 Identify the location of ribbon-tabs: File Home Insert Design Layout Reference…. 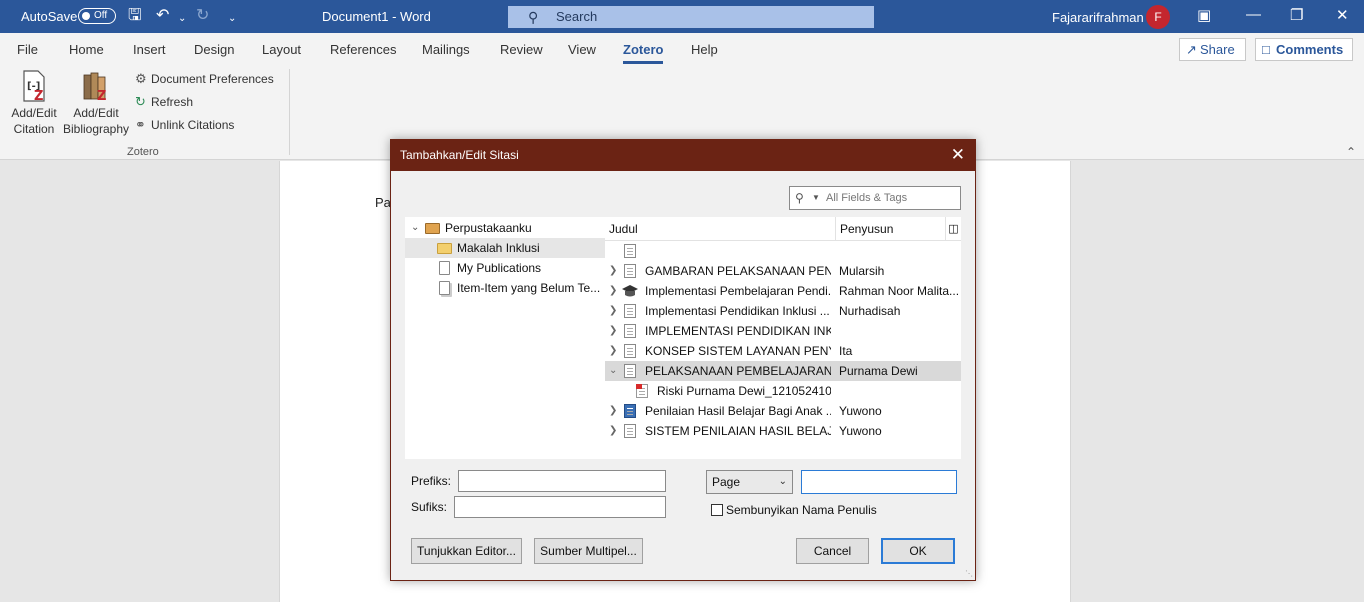
(682, 49).